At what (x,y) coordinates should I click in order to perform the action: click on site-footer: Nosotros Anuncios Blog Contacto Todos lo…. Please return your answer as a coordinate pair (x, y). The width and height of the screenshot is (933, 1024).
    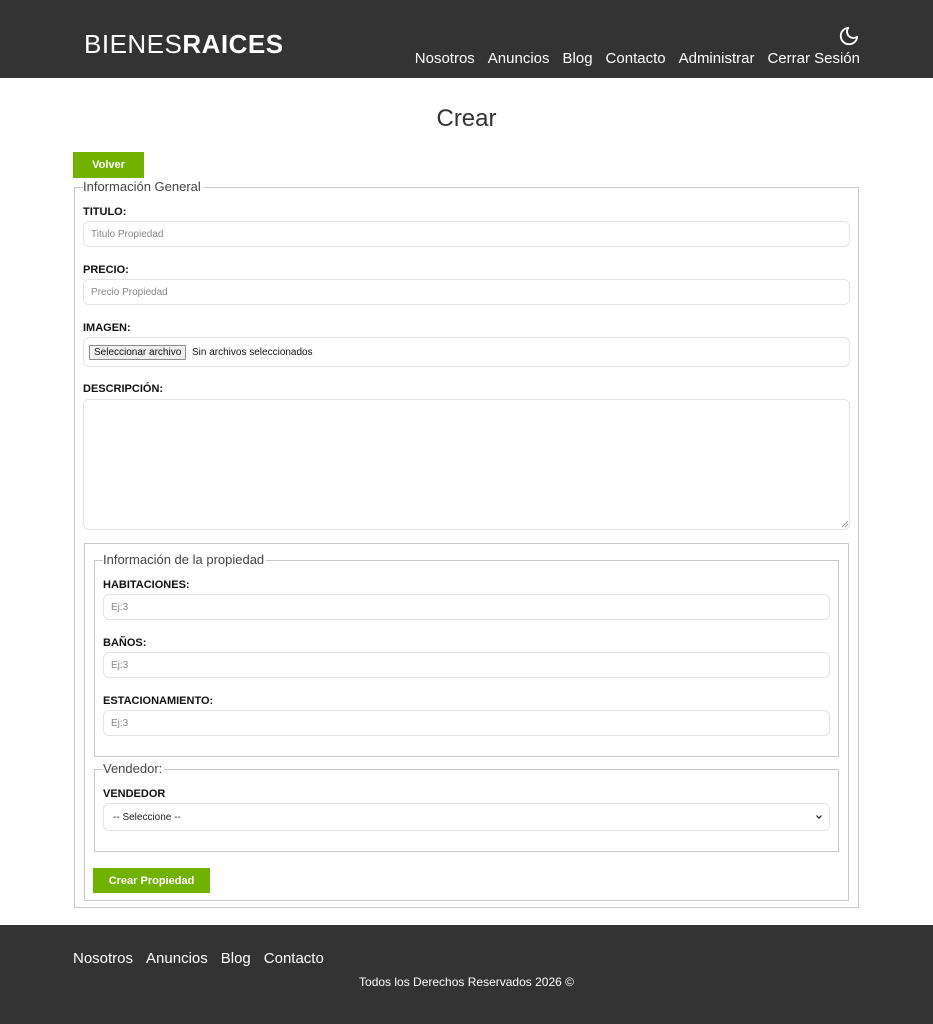
    Looking at the image, I should click on (466, 974).